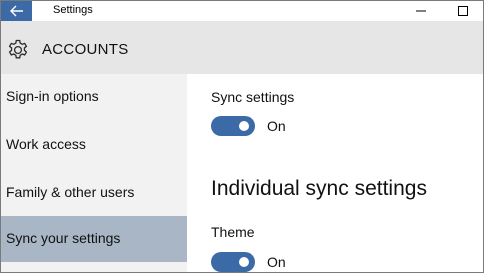 This screenshot has height=273, width=484. What do you see at coordinates (319, 188) in the screenshot?
I see `section-title: Individual sync settings` at bounding box center [319, 188].